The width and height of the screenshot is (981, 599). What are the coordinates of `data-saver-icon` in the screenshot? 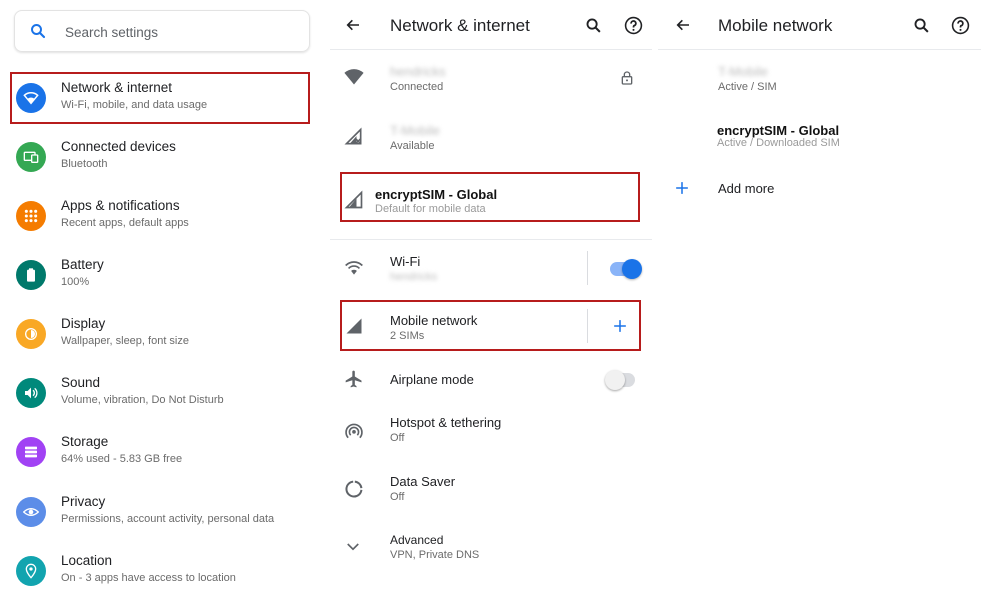 It's located at (354, 489).